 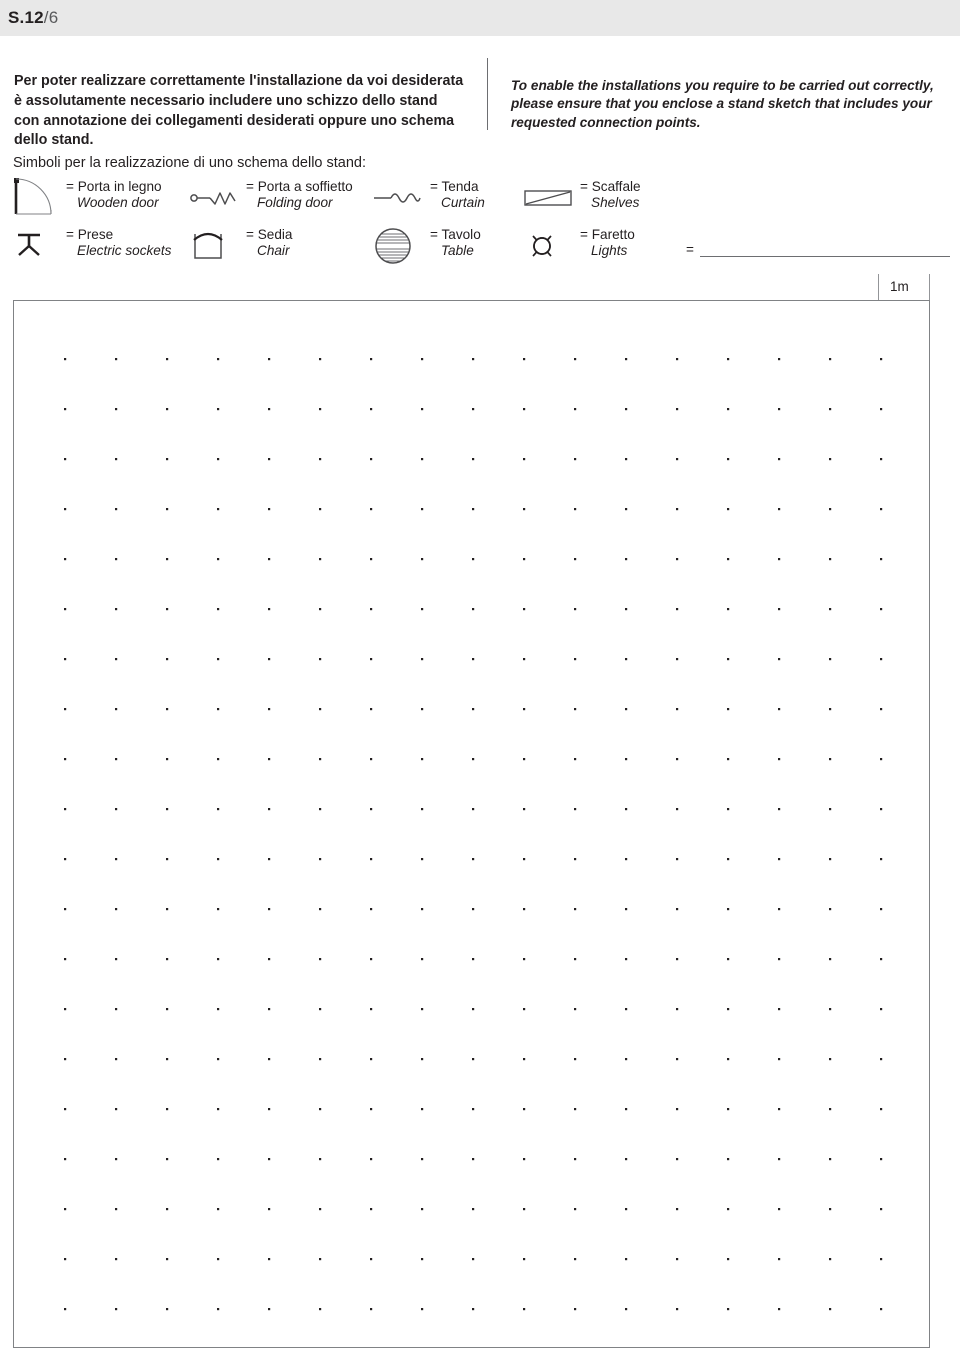 I want to click on chair-icon, so click(x=217, y=246).